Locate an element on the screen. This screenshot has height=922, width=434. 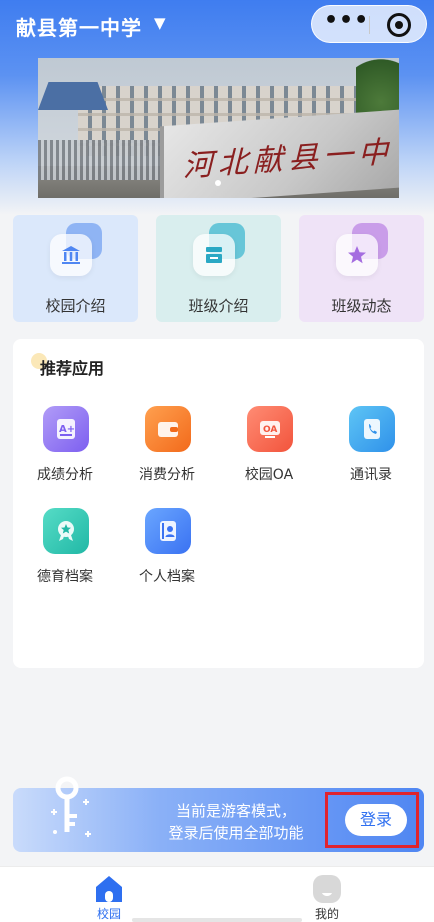
banner-carousel: 河北献县一中 is located at coordinates (218, 128).